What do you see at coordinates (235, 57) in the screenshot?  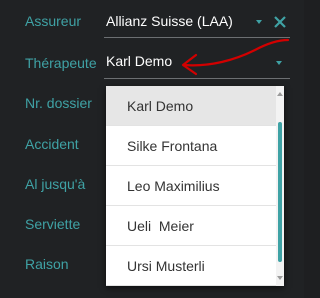 I see `annotation-arrow-icon` at bounding box center [235, 57].